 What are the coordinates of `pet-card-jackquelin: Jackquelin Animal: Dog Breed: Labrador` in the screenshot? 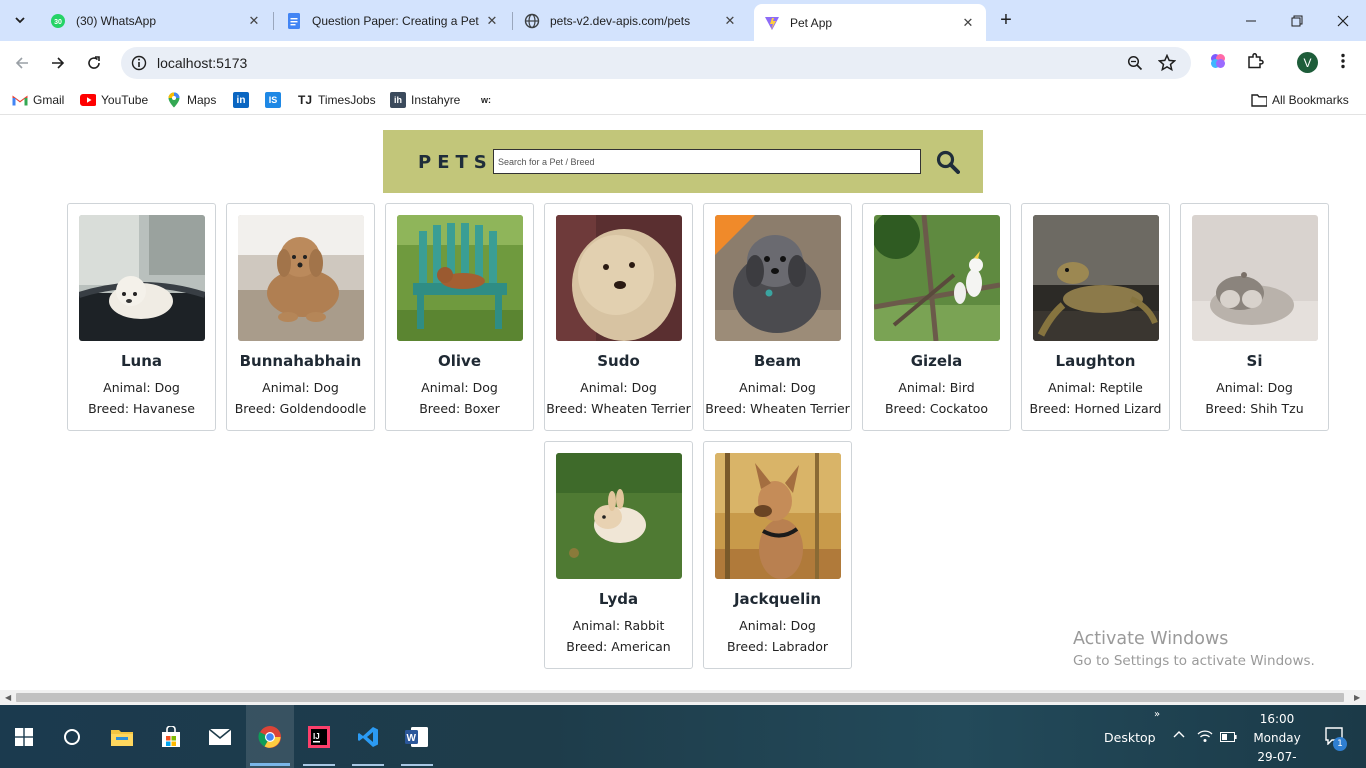 It's located at (777, 555).